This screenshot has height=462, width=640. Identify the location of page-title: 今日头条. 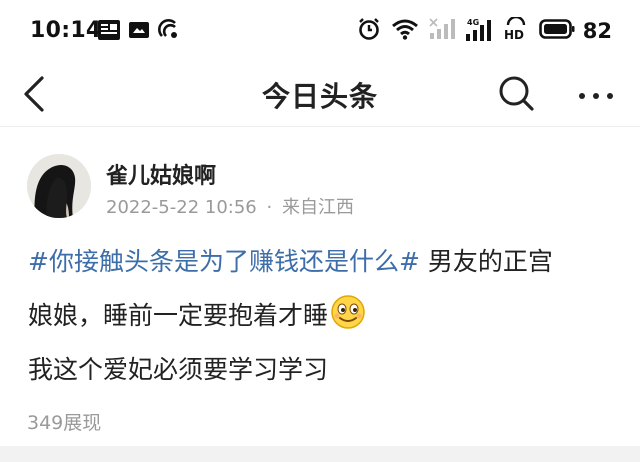
(319, 96).